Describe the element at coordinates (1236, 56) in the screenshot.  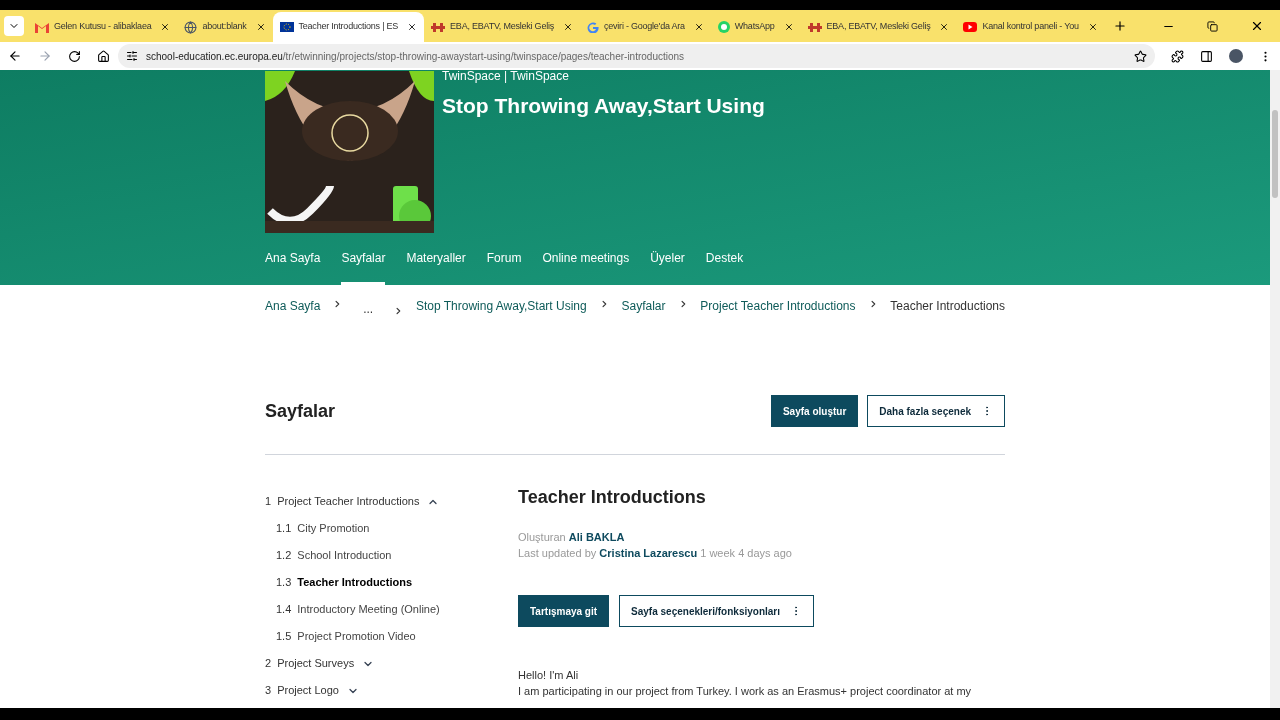
I see `profile-avatar` at that location.